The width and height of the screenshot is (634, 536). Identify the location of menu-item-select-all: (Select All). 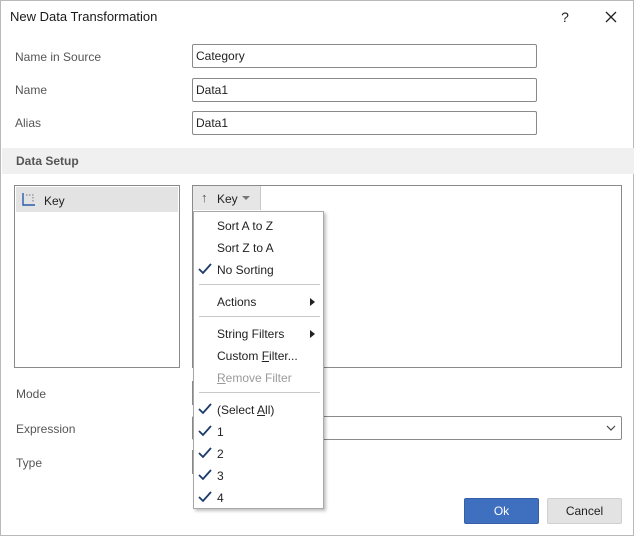
(258, 409).